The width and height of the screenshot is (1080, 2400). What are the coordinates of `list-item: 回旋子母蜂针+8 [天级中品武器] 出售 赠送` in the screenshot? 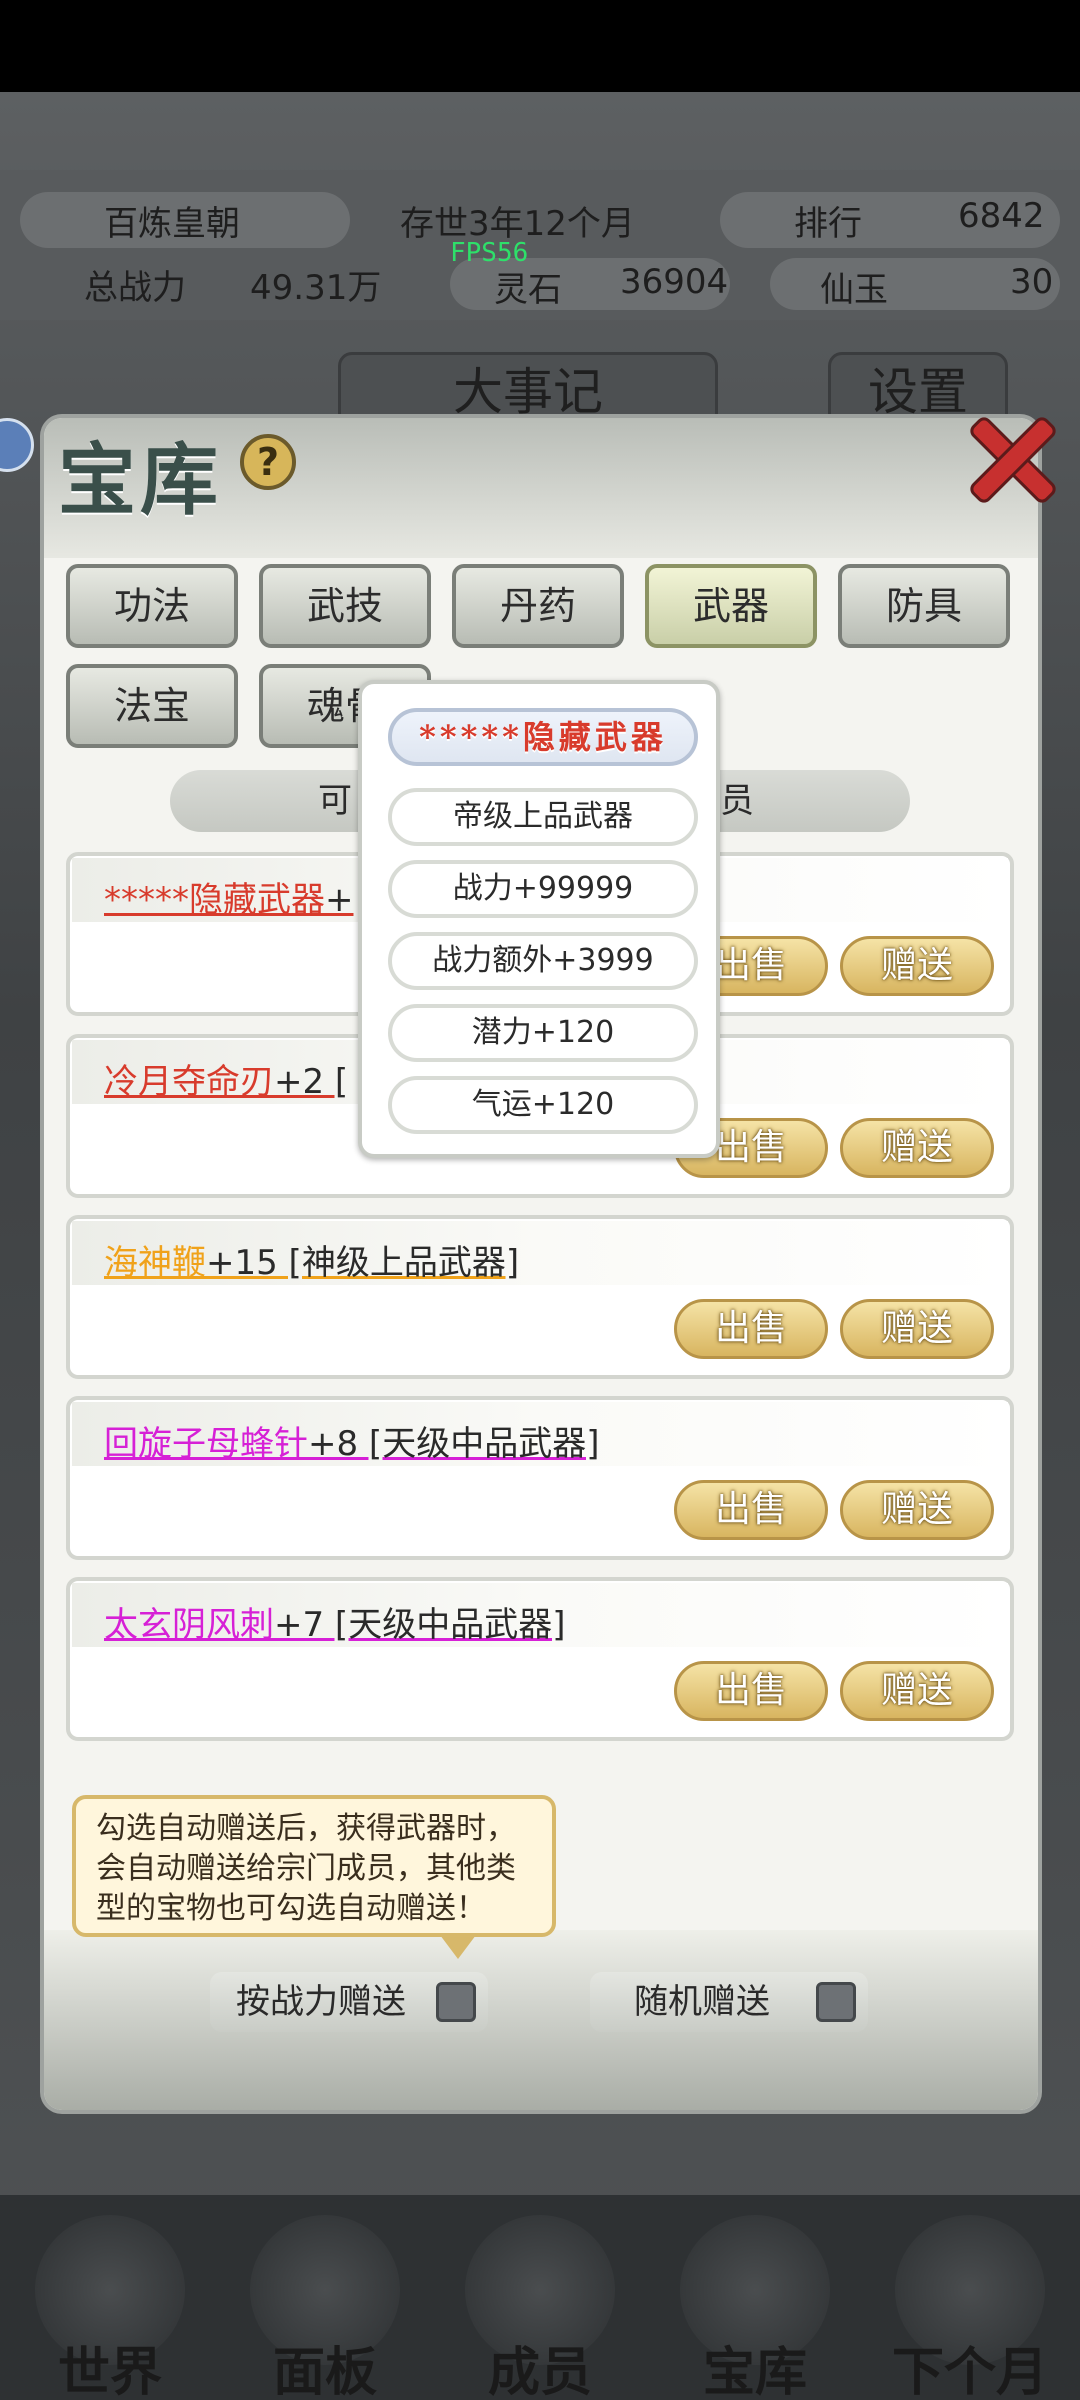 It's located at (540, 1478).